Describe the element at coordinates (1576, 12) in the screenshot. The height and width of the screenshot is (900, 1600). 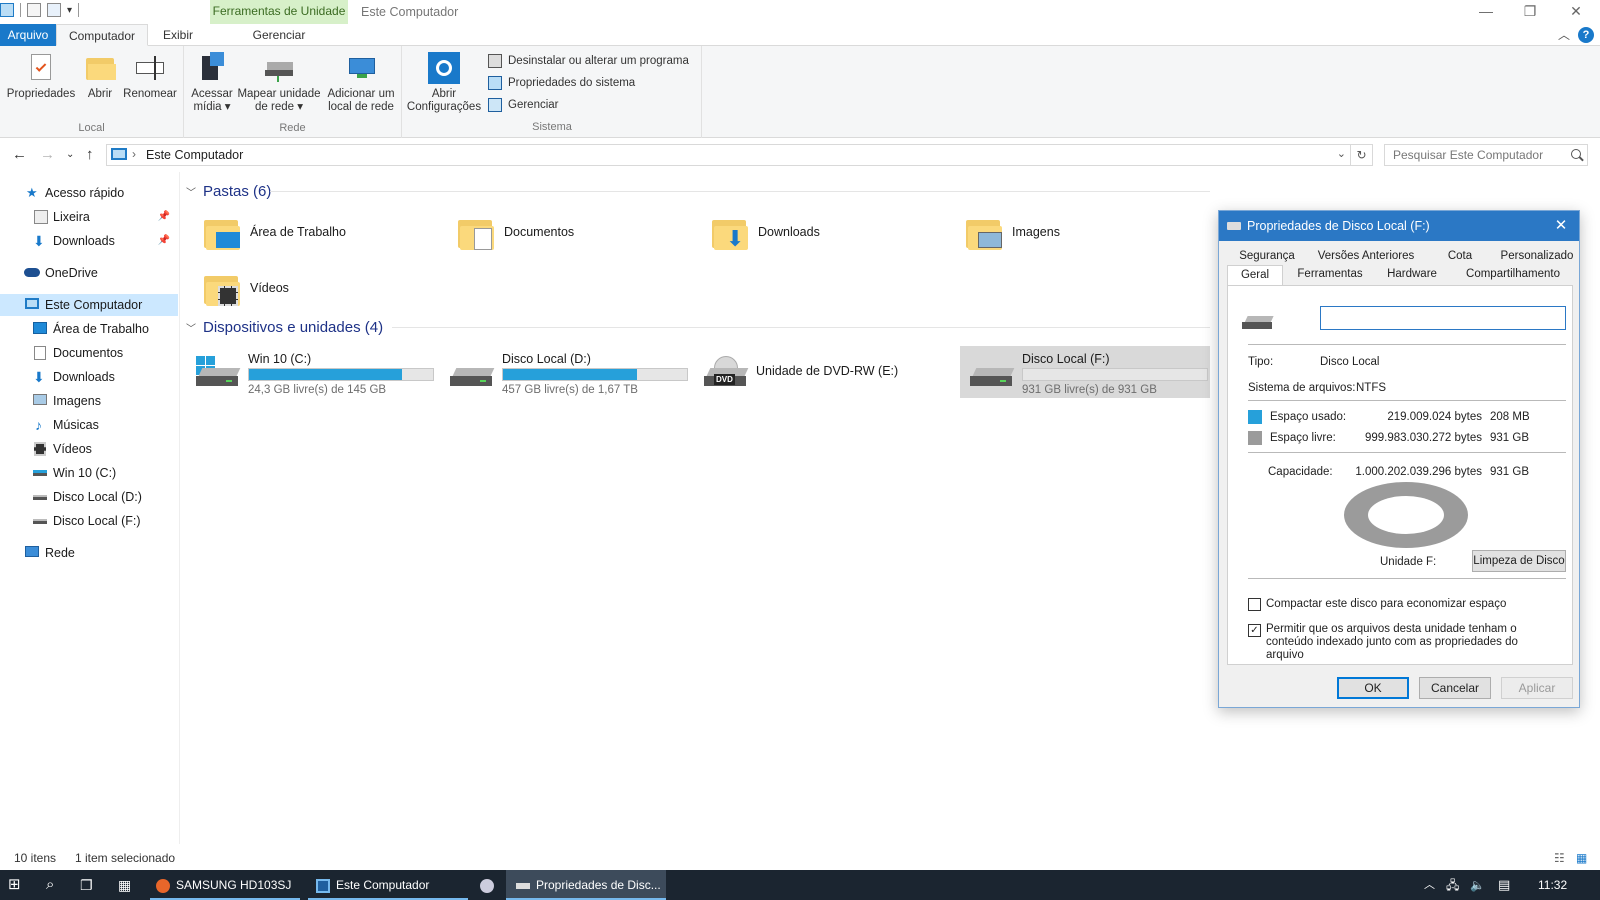
I see `close-window-button: ✕` at that location.